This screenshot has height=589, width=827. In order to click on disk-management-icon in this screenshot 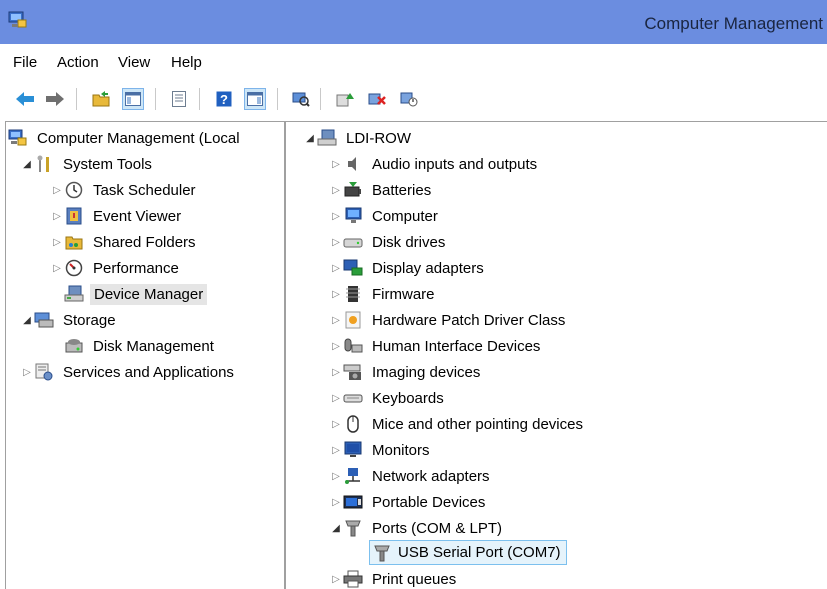, I will do `click(74, 346)`.